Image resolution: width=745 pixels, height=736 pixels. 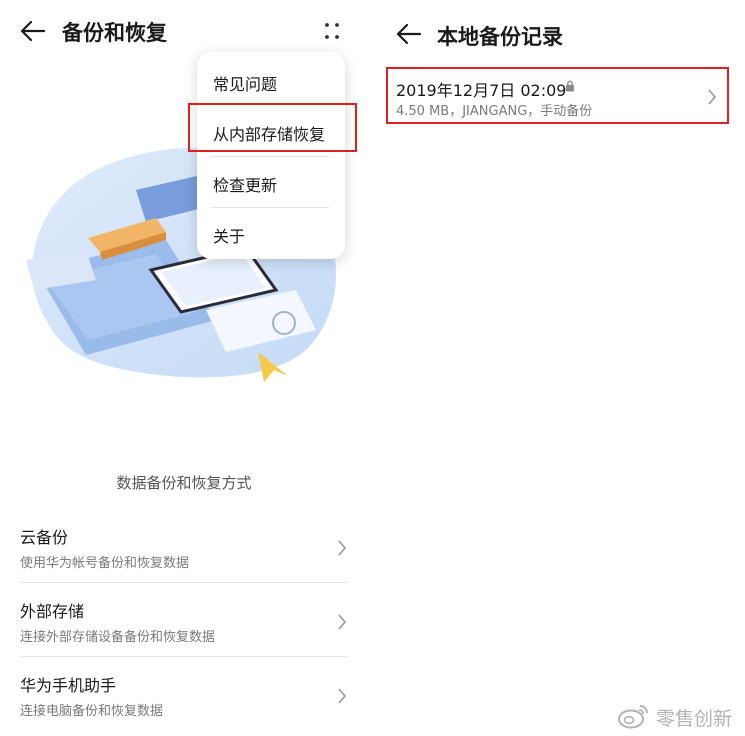 What do you see at coordinates (245, 84) in the screenshot?
I see `menu-item-label: 常见问题` at bounding box center [245, 84].